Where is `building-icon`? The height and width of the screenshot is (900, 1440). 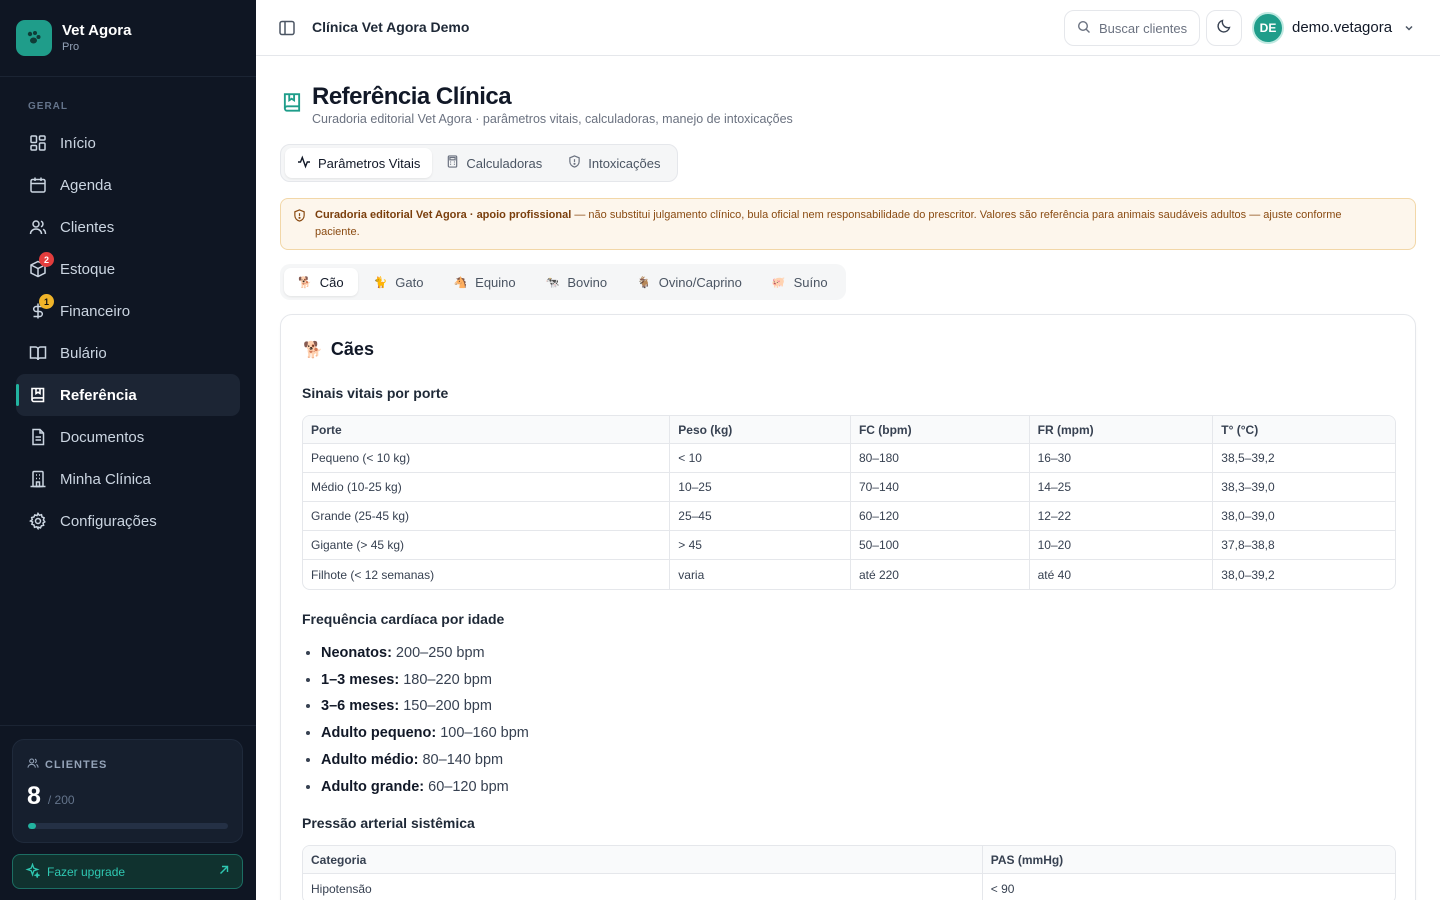 building-icon is located at coordinates (38, 479).